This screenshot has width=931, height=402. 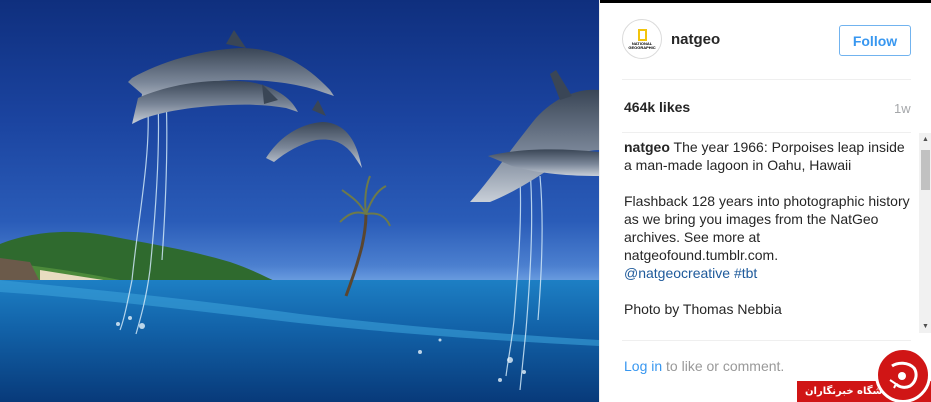 What do you see at coordinates (657, 107) in the screenshot?
I see `likes-count: 464k likes` at bounding box center [657, 107].